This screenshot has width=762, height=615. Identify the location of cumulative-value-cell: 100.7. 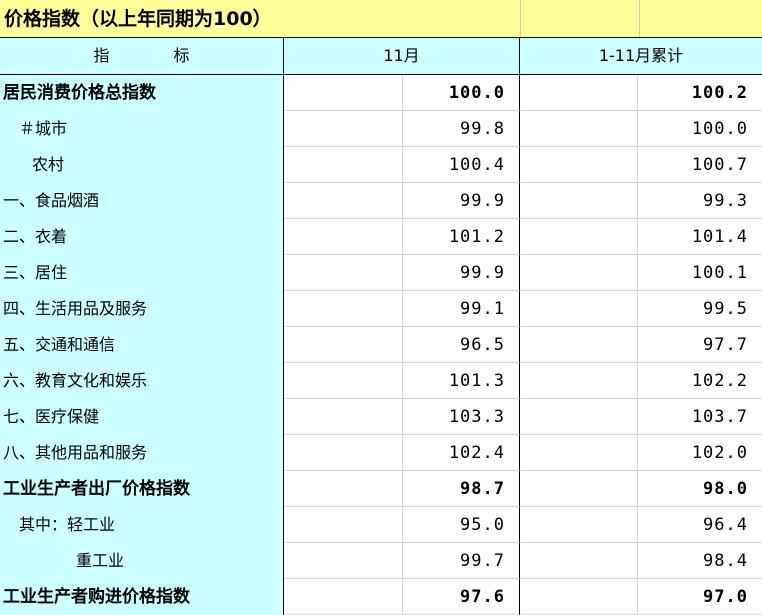
(700, 165).